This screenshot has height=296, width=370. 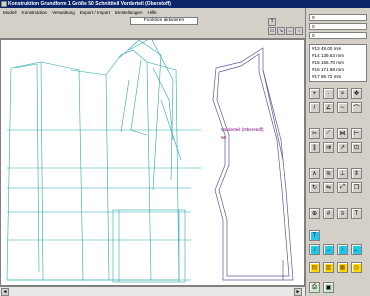 I want to click on trim-tool-icon: ⊢, so click(x=356, y=133).